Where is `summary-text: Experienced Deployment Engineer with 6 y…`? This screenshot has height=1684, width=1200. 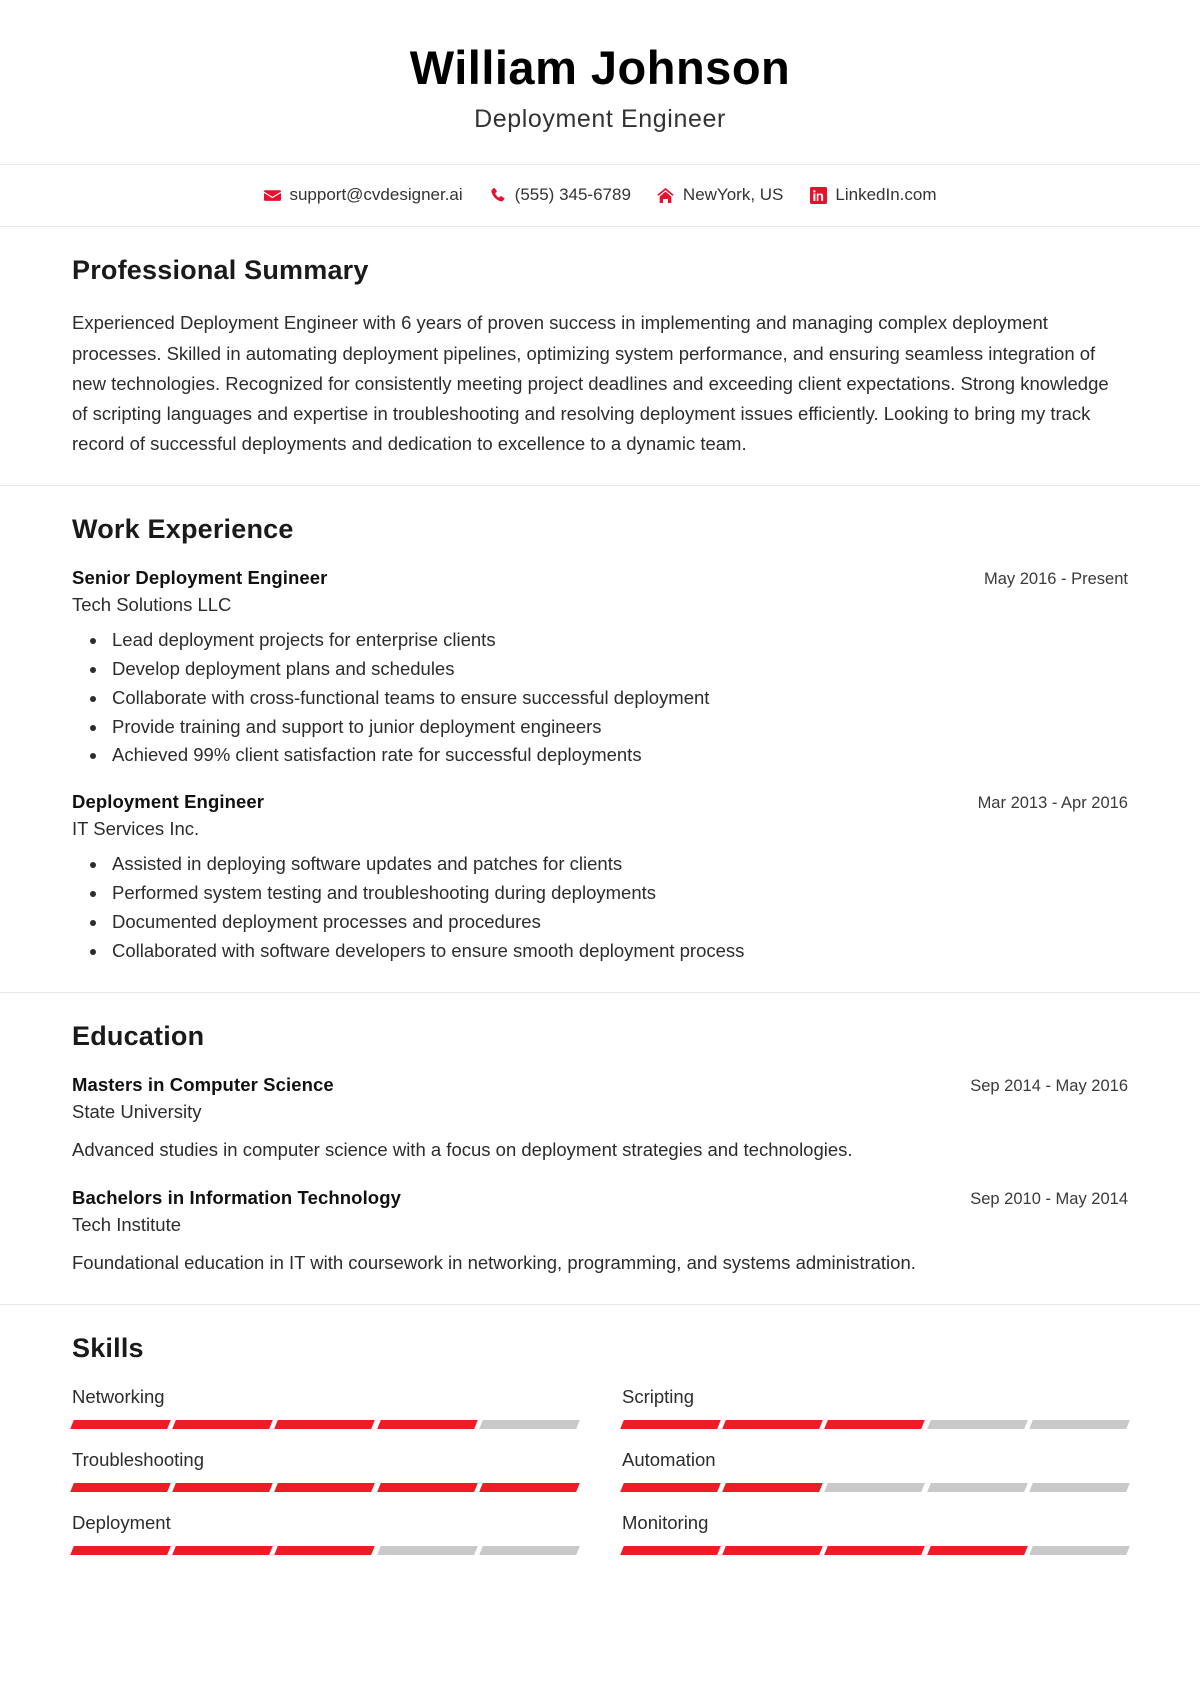
summary-text: Experienced Deployment Engineer with 6 y… is located at coordinates (590, 383).